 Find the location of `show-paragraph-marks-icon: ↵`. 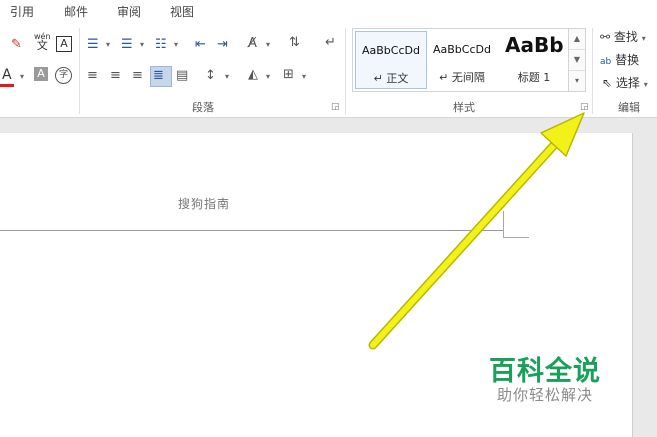

show-paragraph-marks-icon: ↵ is located at coordinates (330, 42).